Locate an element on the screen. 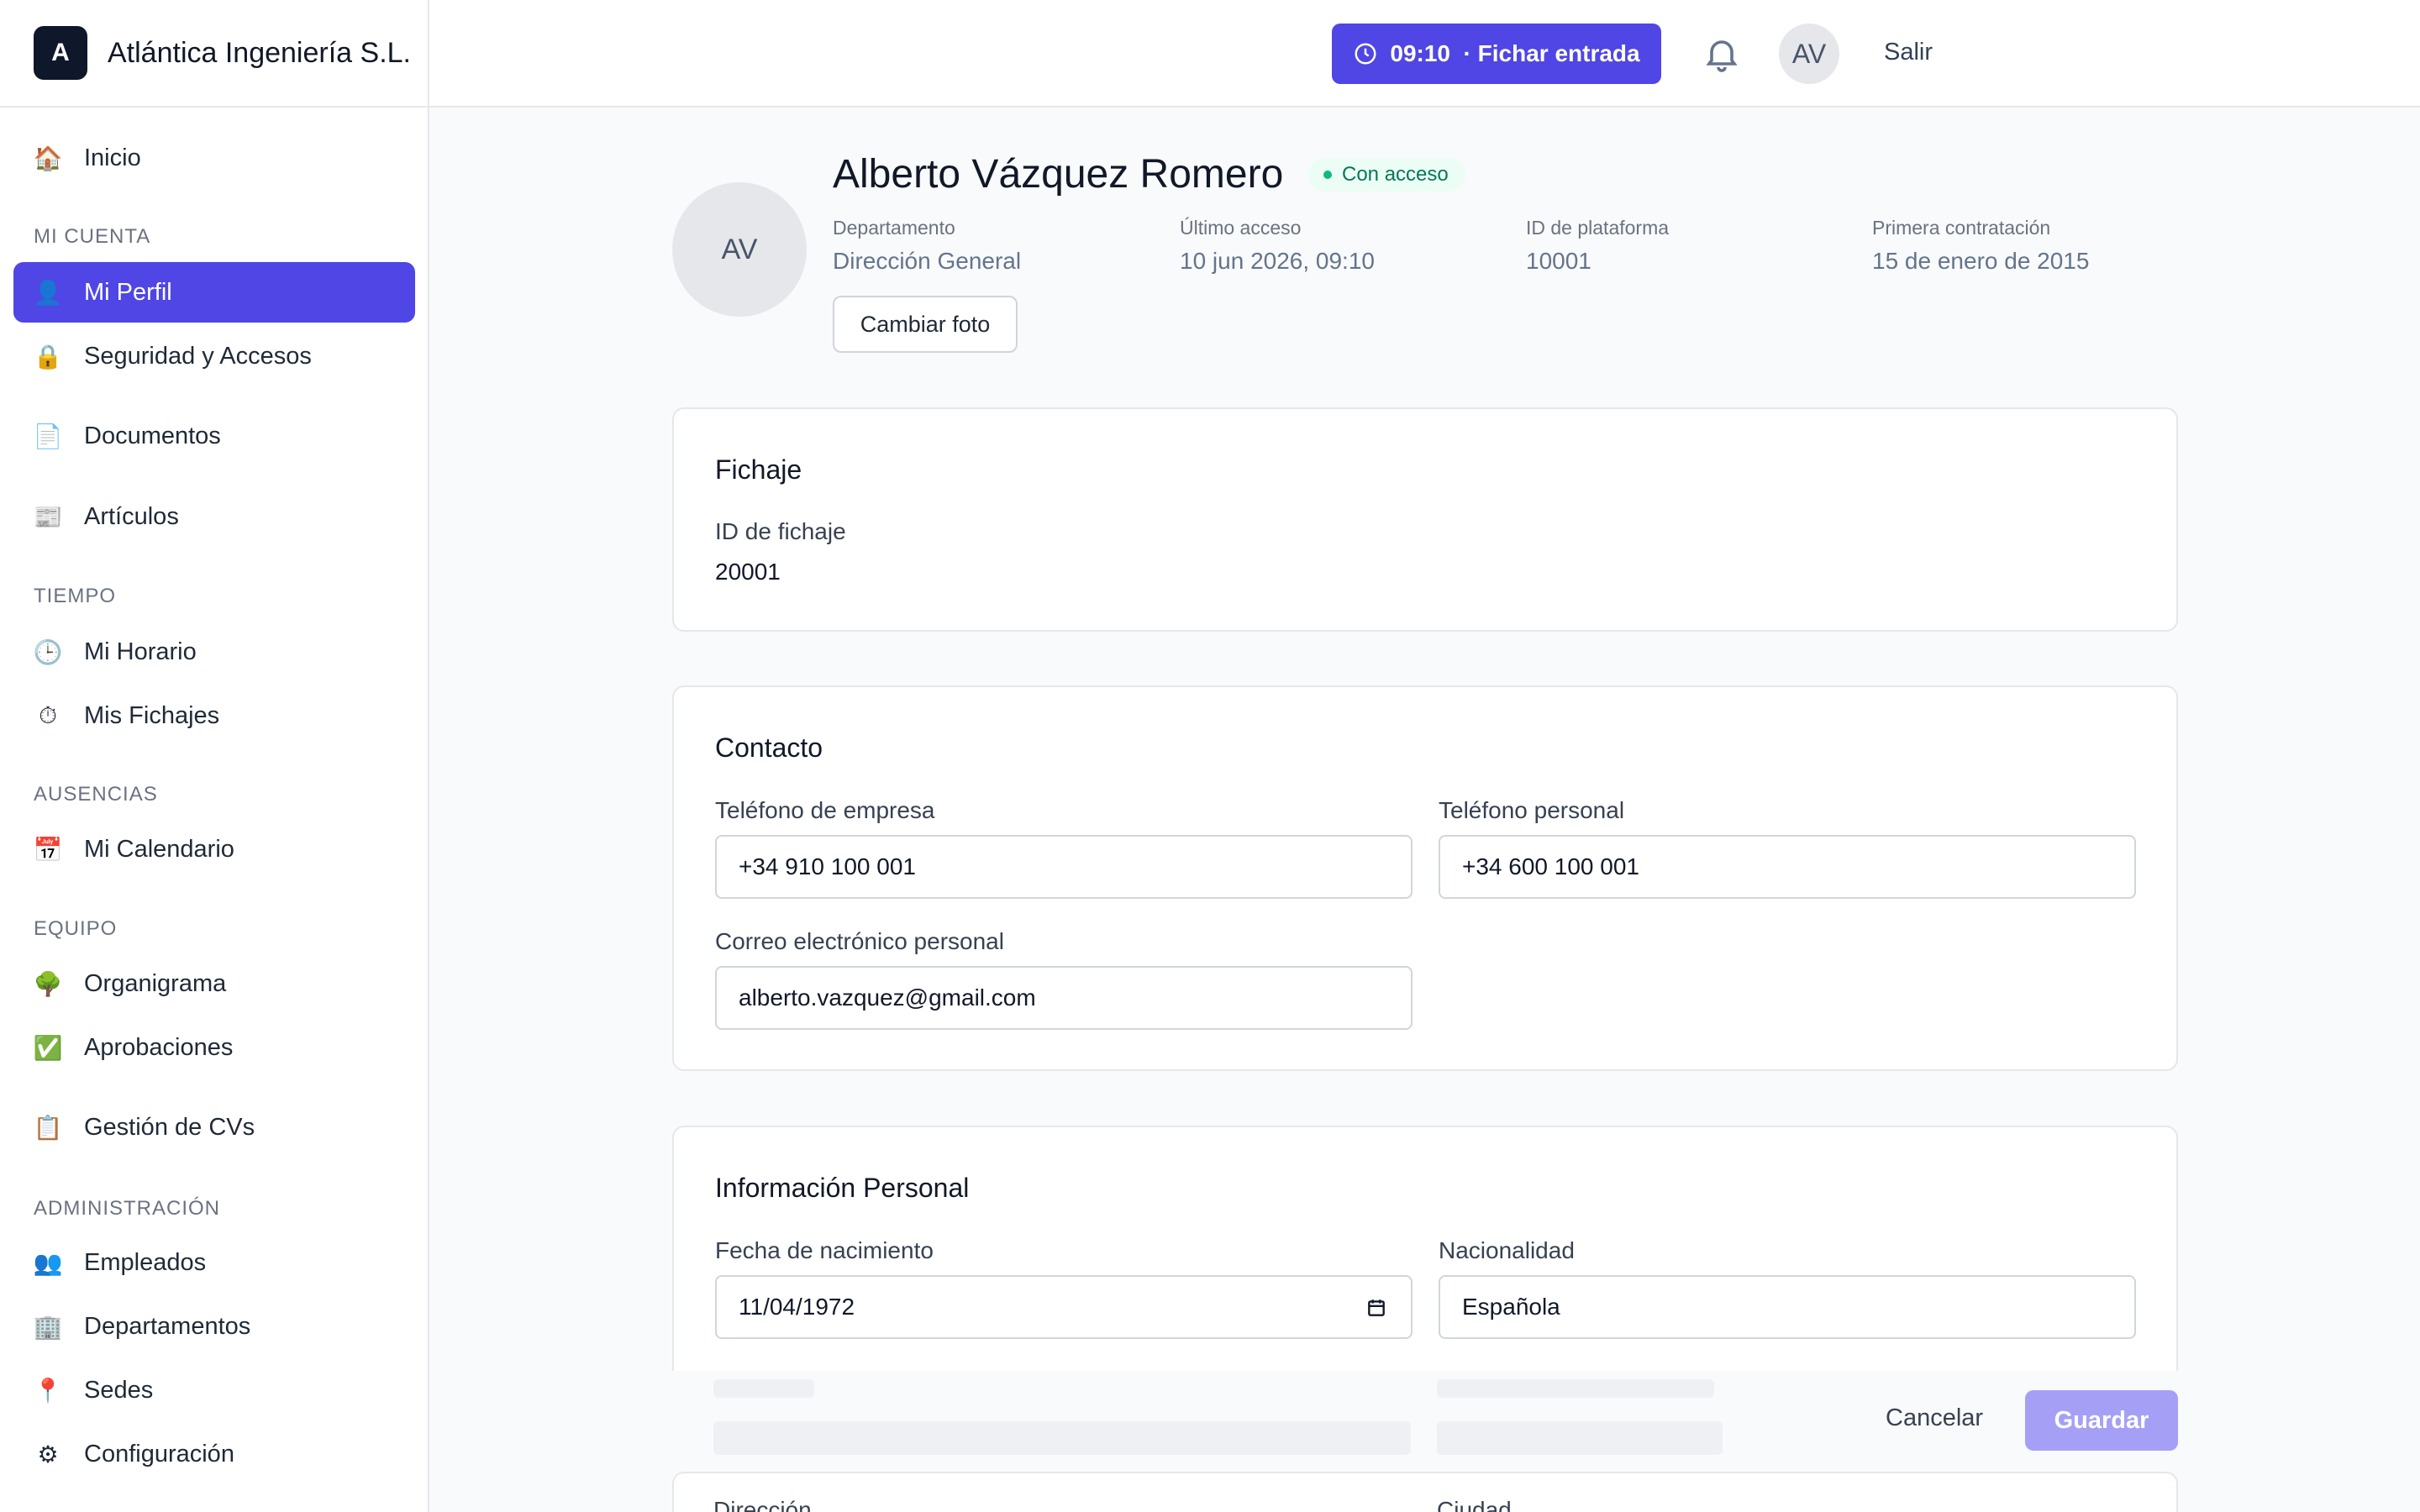 The height and width of the screenshot is (1512, 2420). sidebar-item-articulos: 📰 Artículos is located at coordinates (214, 516).